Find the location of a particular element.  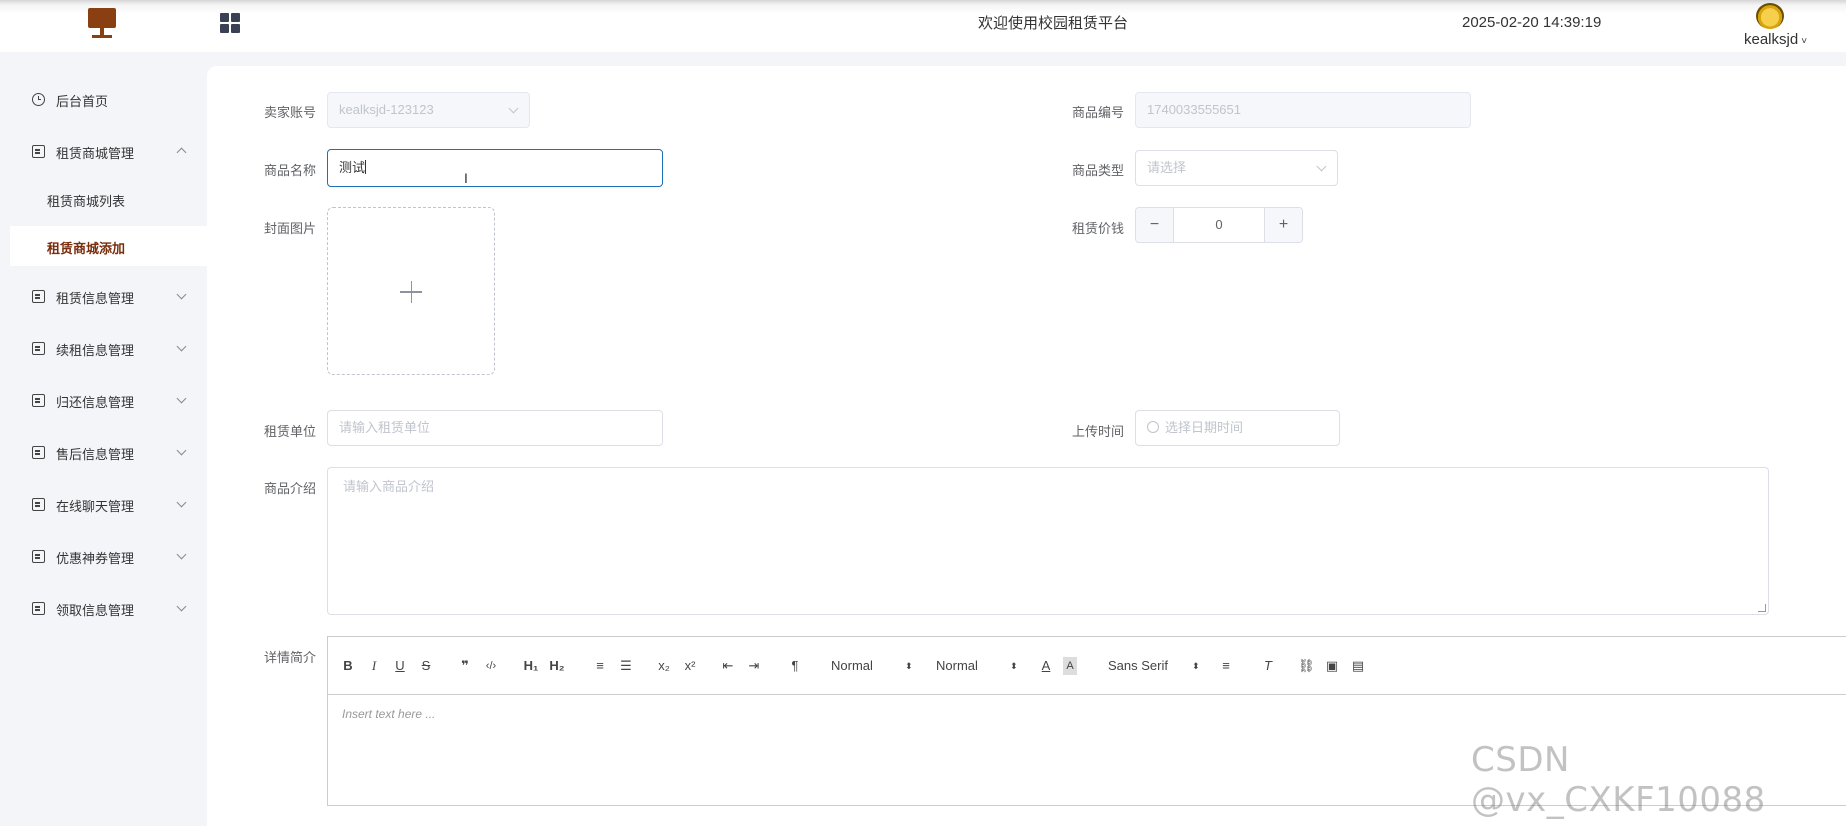

decrement-button: − is located at coordinates (1155, 225).